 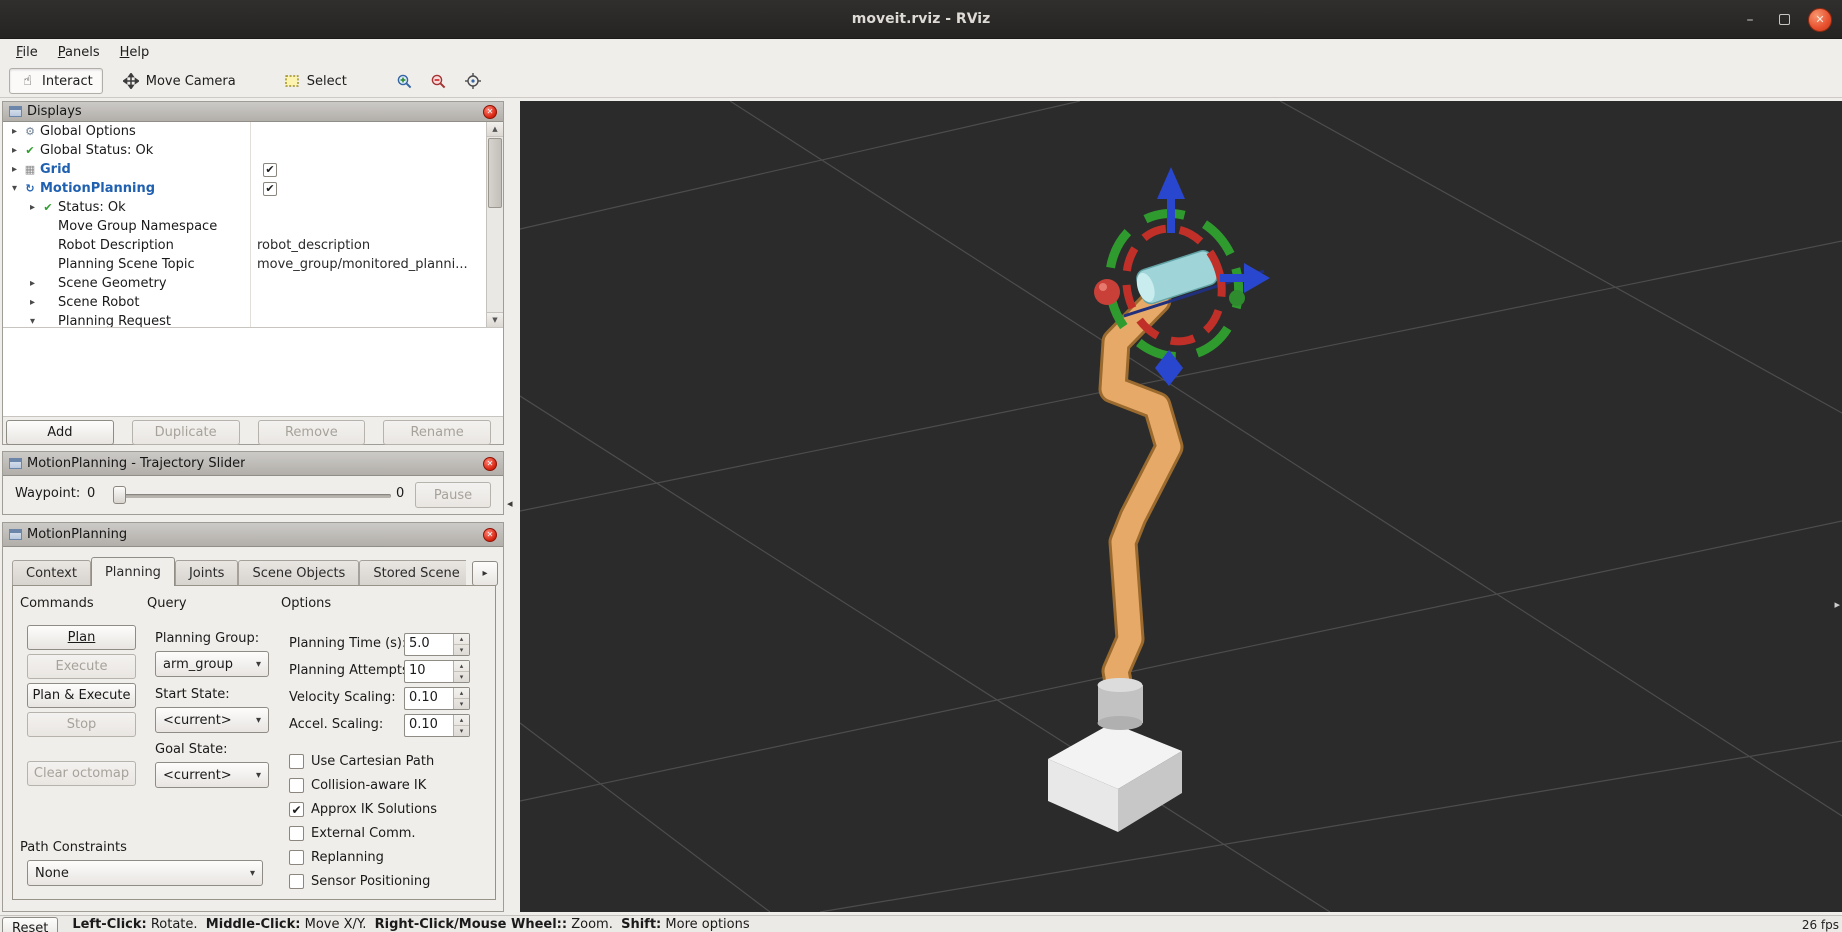 I want to click on tree-row-value: robot_description, so click(x=313, y=245).